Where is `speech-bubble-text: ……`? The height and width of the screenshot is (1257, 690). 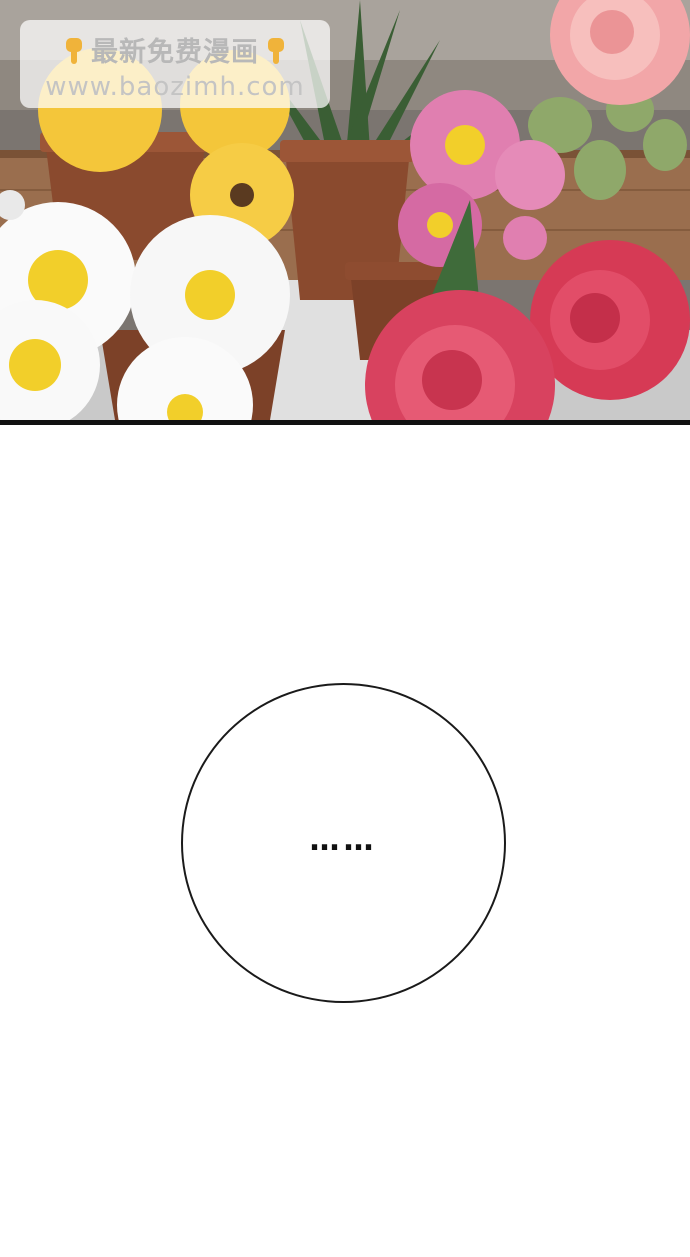 speech-bubble-text: …… is located at coordinates (343, 840).